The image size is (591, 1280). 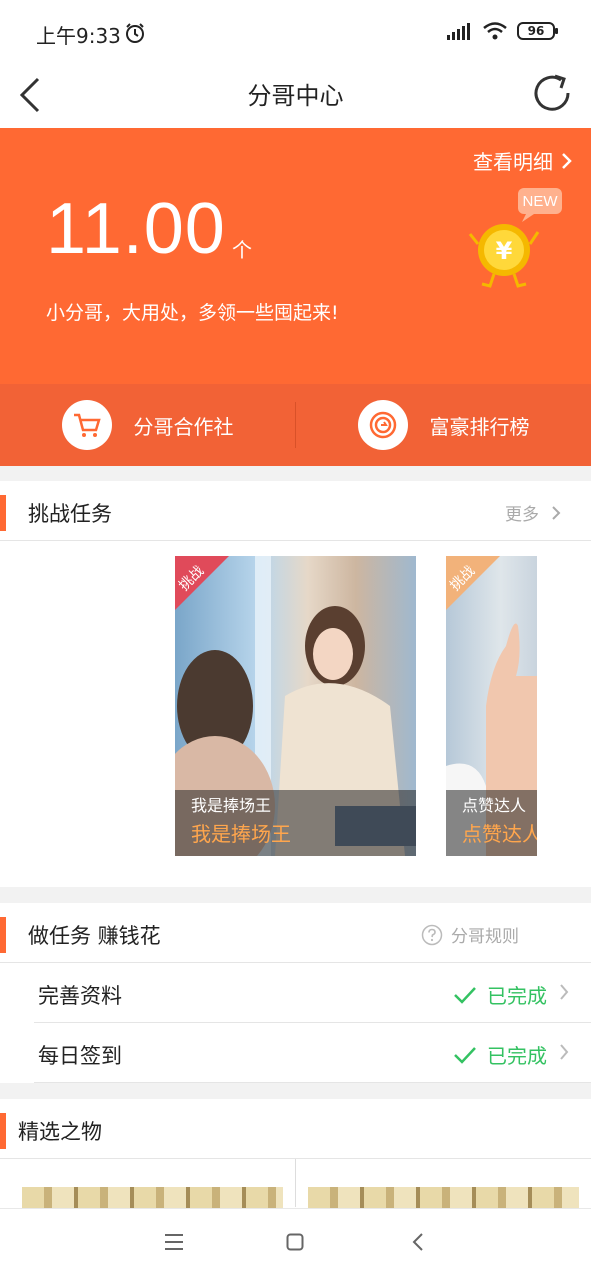 I want to click on card-caption-large: 我是捧场王, so click(x=241, y=834).